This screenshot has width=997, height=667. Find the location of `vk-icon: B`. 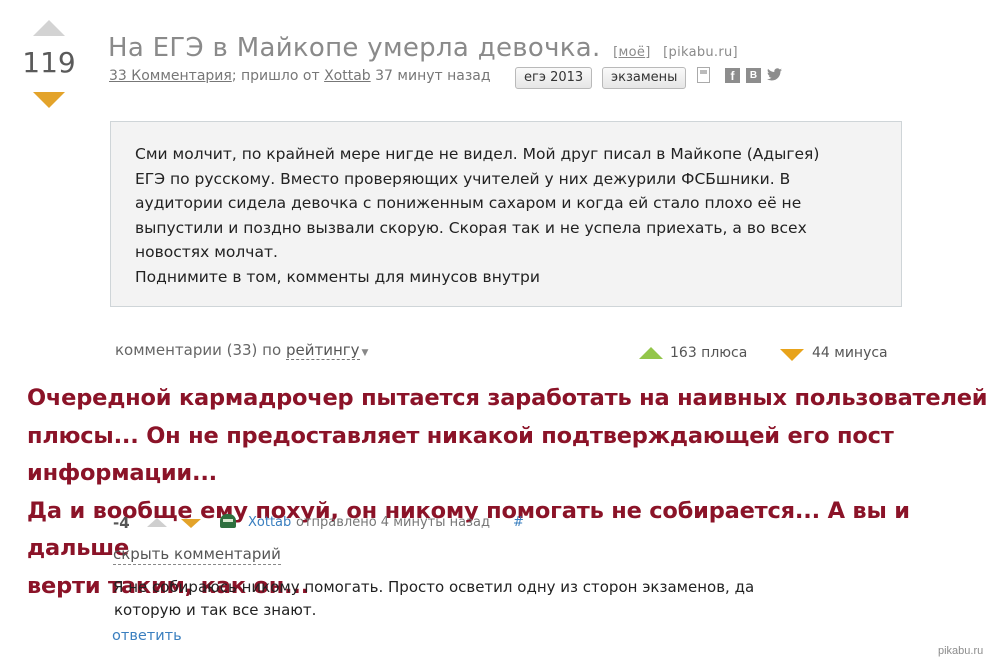

vk-icon: B is located at coordinates (753, 75).